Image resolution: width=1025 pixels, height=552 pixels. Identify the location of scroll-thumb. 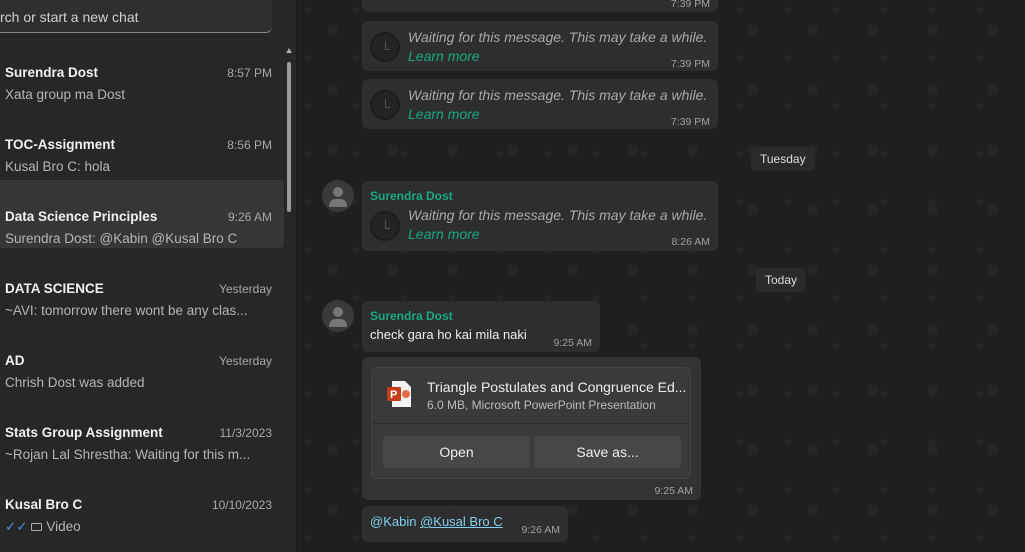
(289, 137).